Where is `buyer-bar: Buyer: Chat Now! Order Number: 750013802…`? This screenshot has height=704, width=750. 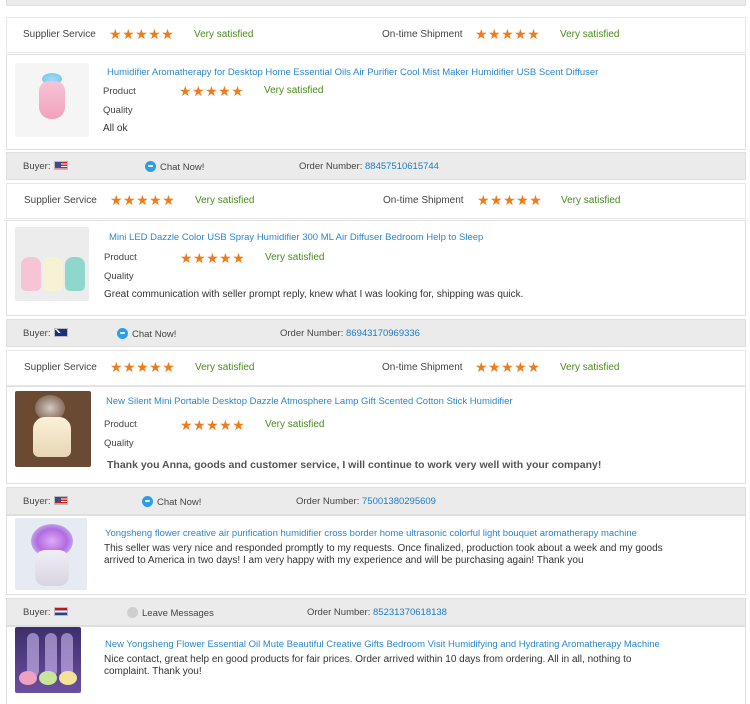 buyer-bar: Buyer: Chat Now! Order Number: 750013802… is located at coordinates (376, 501).